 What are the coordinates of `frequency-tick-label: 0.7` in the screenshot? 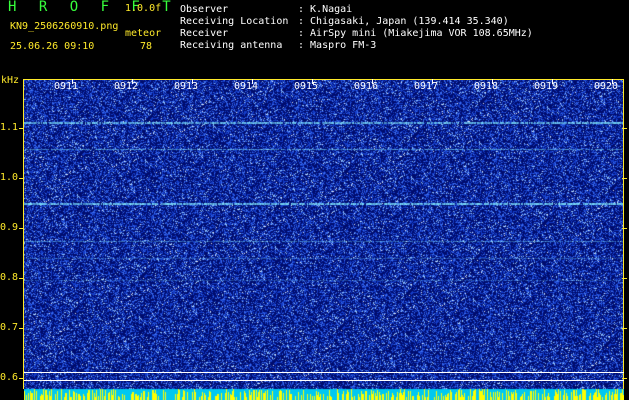 It's located at (9, 327).